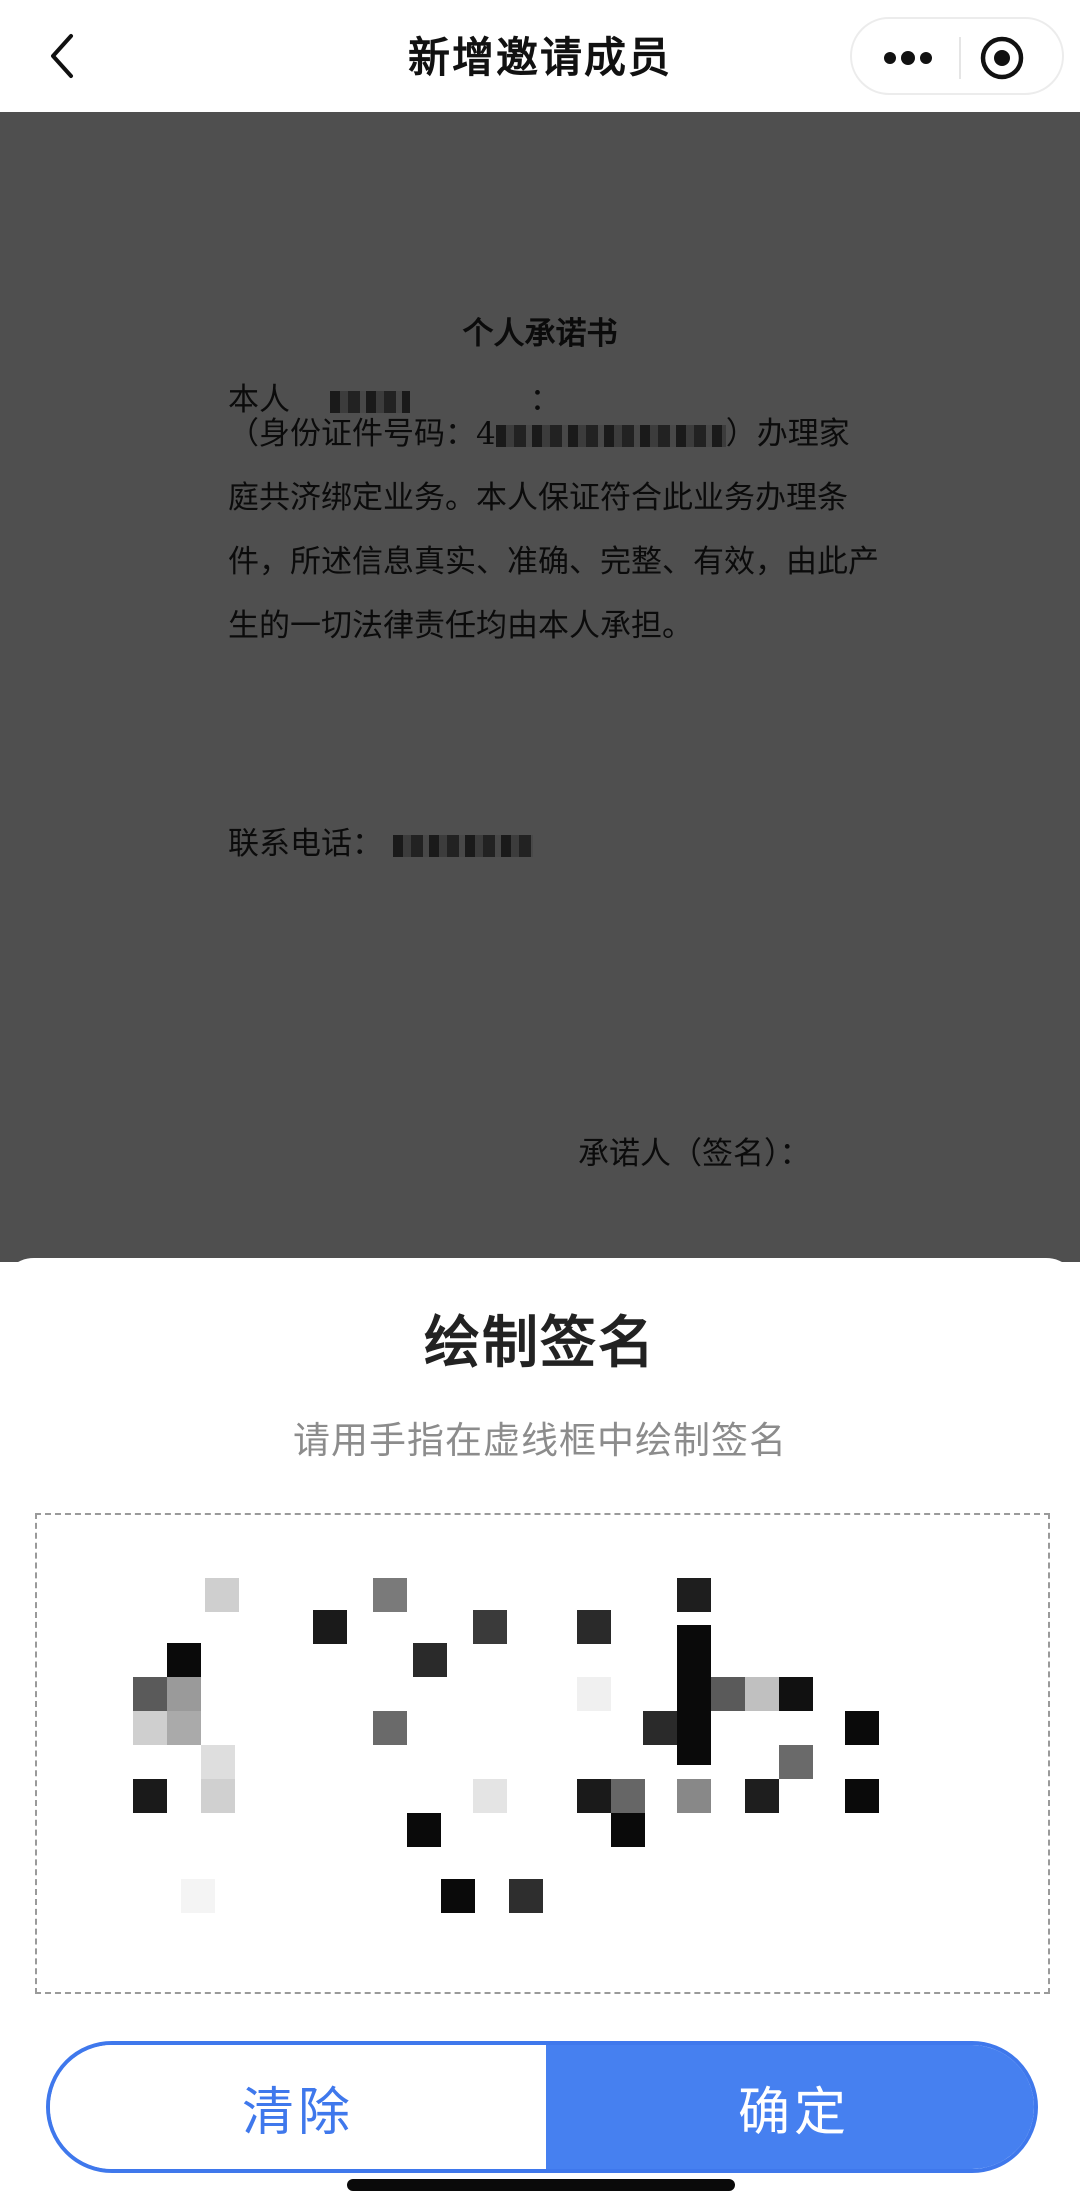 The width and height of the screenshot is (1080, 2207). I want to click on sheet-subtitle: 请用手指在虚线框中绘制签名, so click(540, 1440).